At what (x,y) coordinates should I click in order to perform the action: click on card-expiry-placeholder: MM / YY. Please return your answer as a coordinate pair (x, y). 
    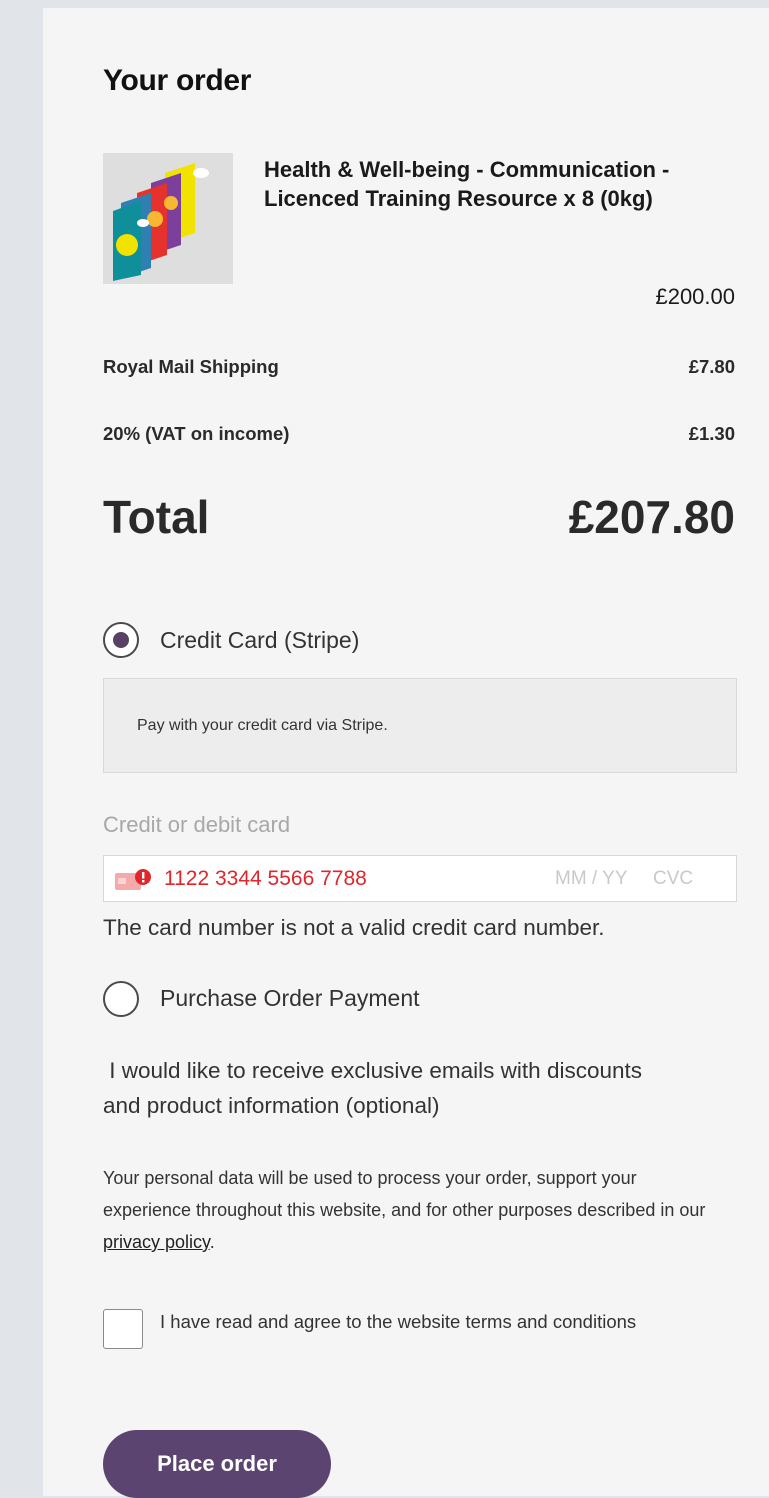
    Looking at the image, I should click on (591, 879).